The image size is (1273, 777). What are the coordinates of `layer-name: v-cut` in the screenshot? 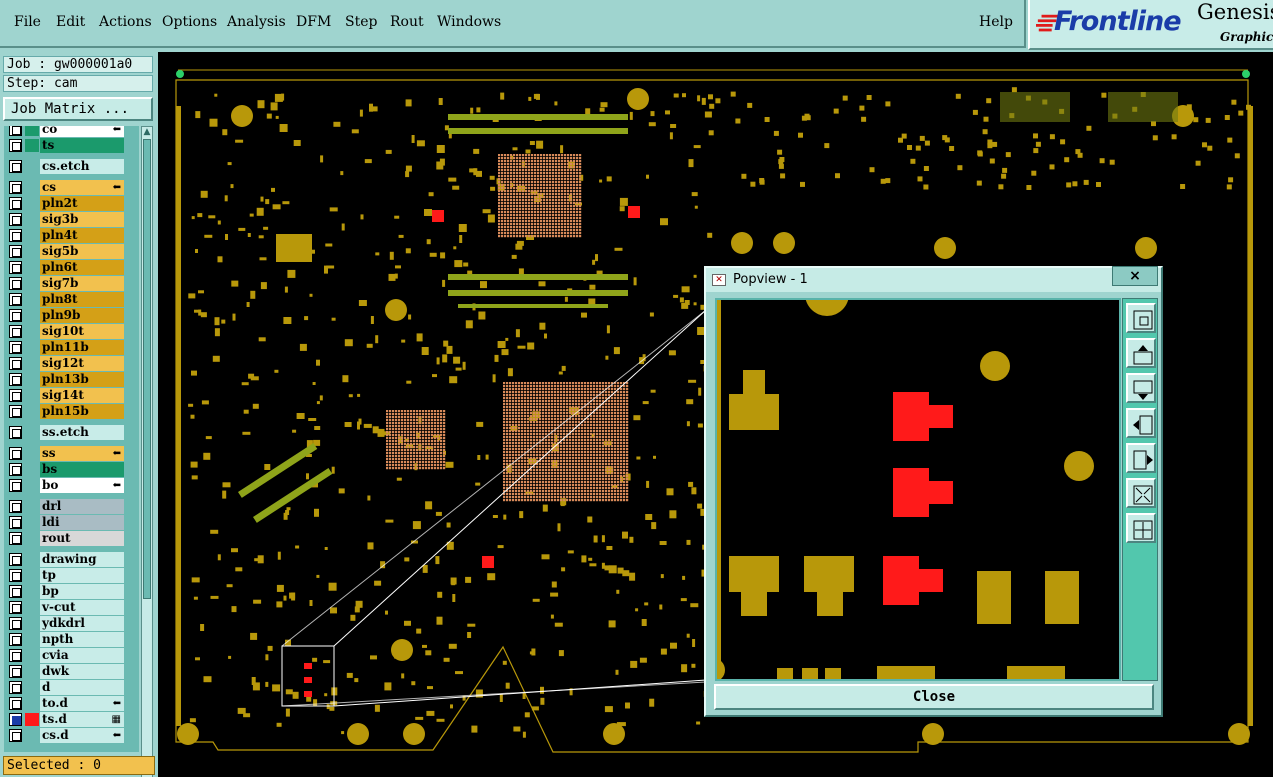 It's located at (82, 607).